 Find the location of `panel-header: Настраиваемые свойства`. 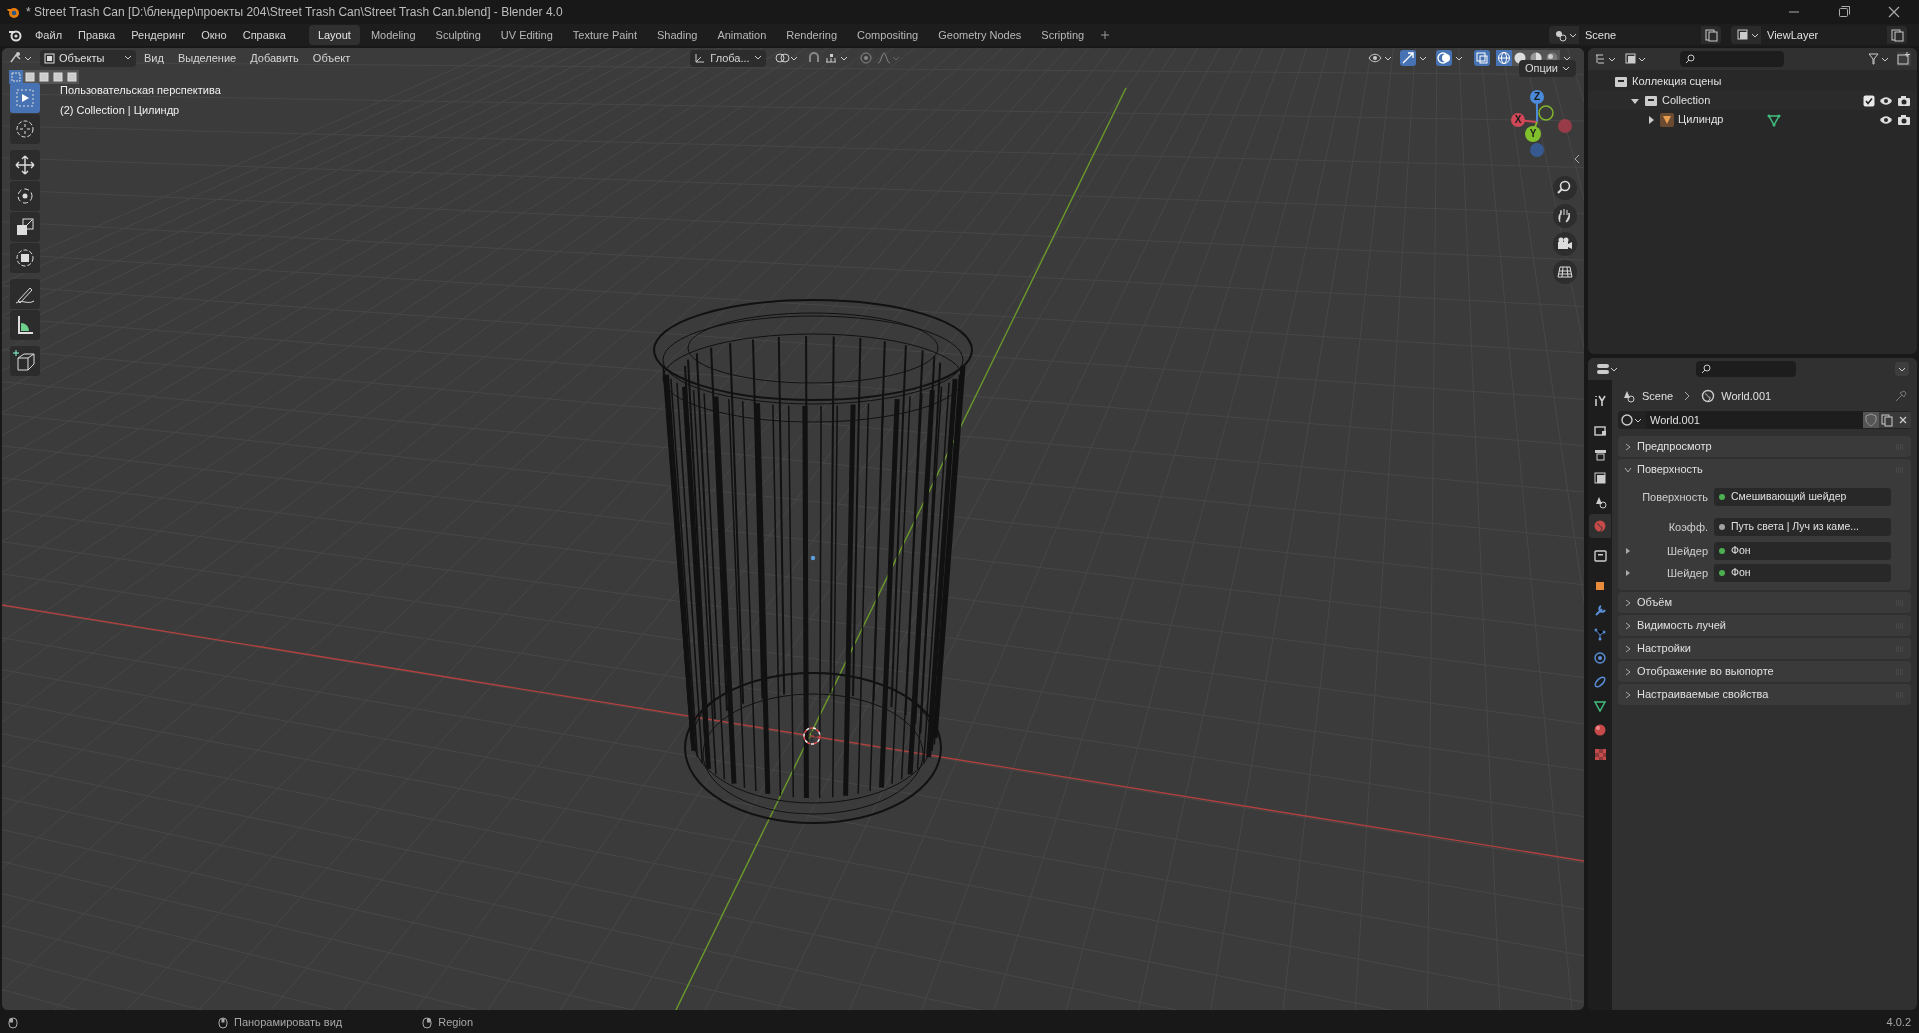

panel-header: Настраиваемые свойства is located at coordinates (1764, 694).